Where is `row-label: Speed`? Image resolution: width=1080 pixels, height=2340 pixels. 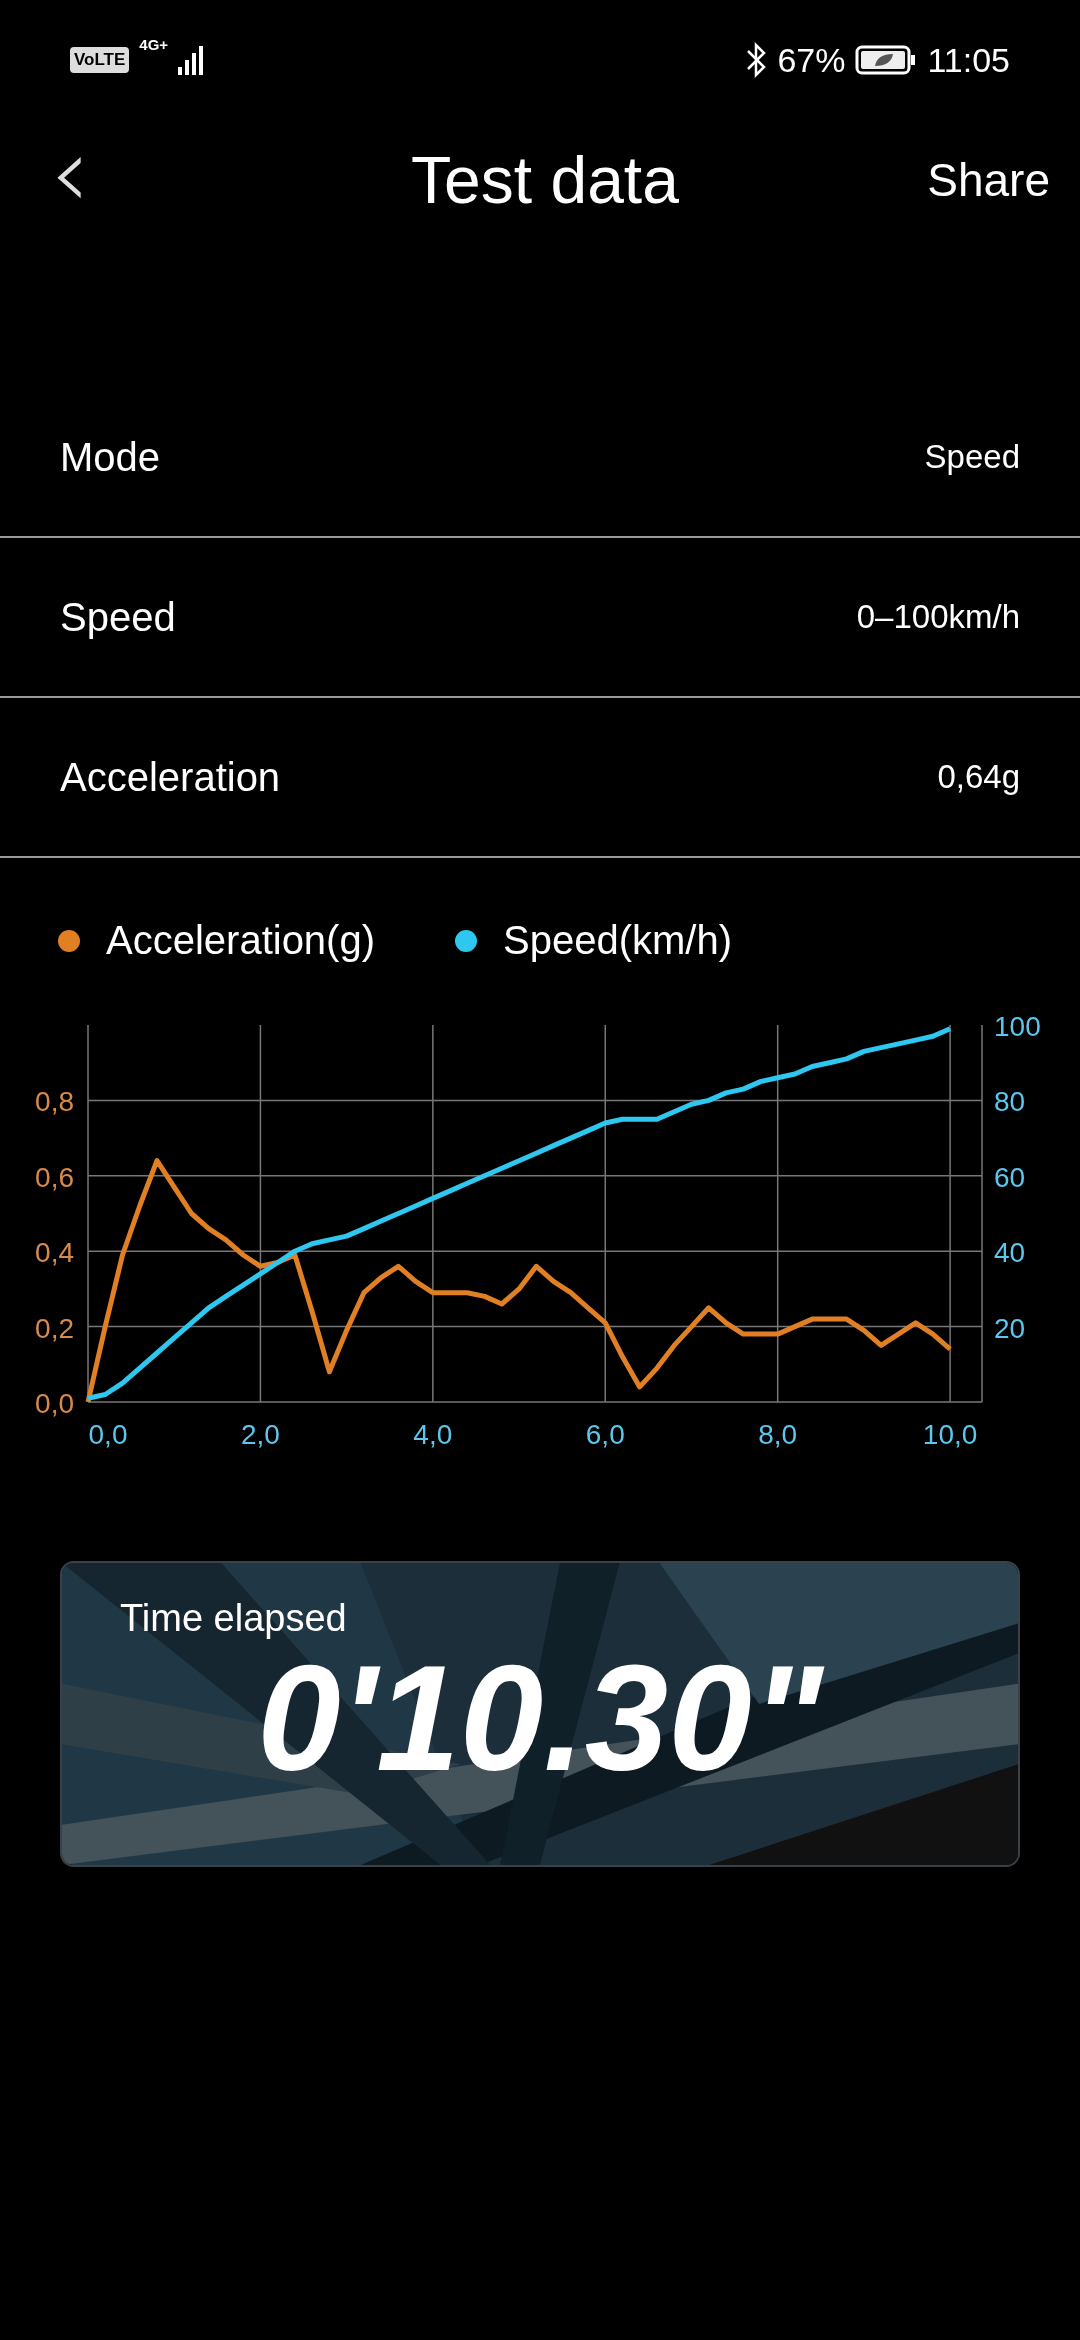
row-label: Speed is located at coordinates (118, 617).